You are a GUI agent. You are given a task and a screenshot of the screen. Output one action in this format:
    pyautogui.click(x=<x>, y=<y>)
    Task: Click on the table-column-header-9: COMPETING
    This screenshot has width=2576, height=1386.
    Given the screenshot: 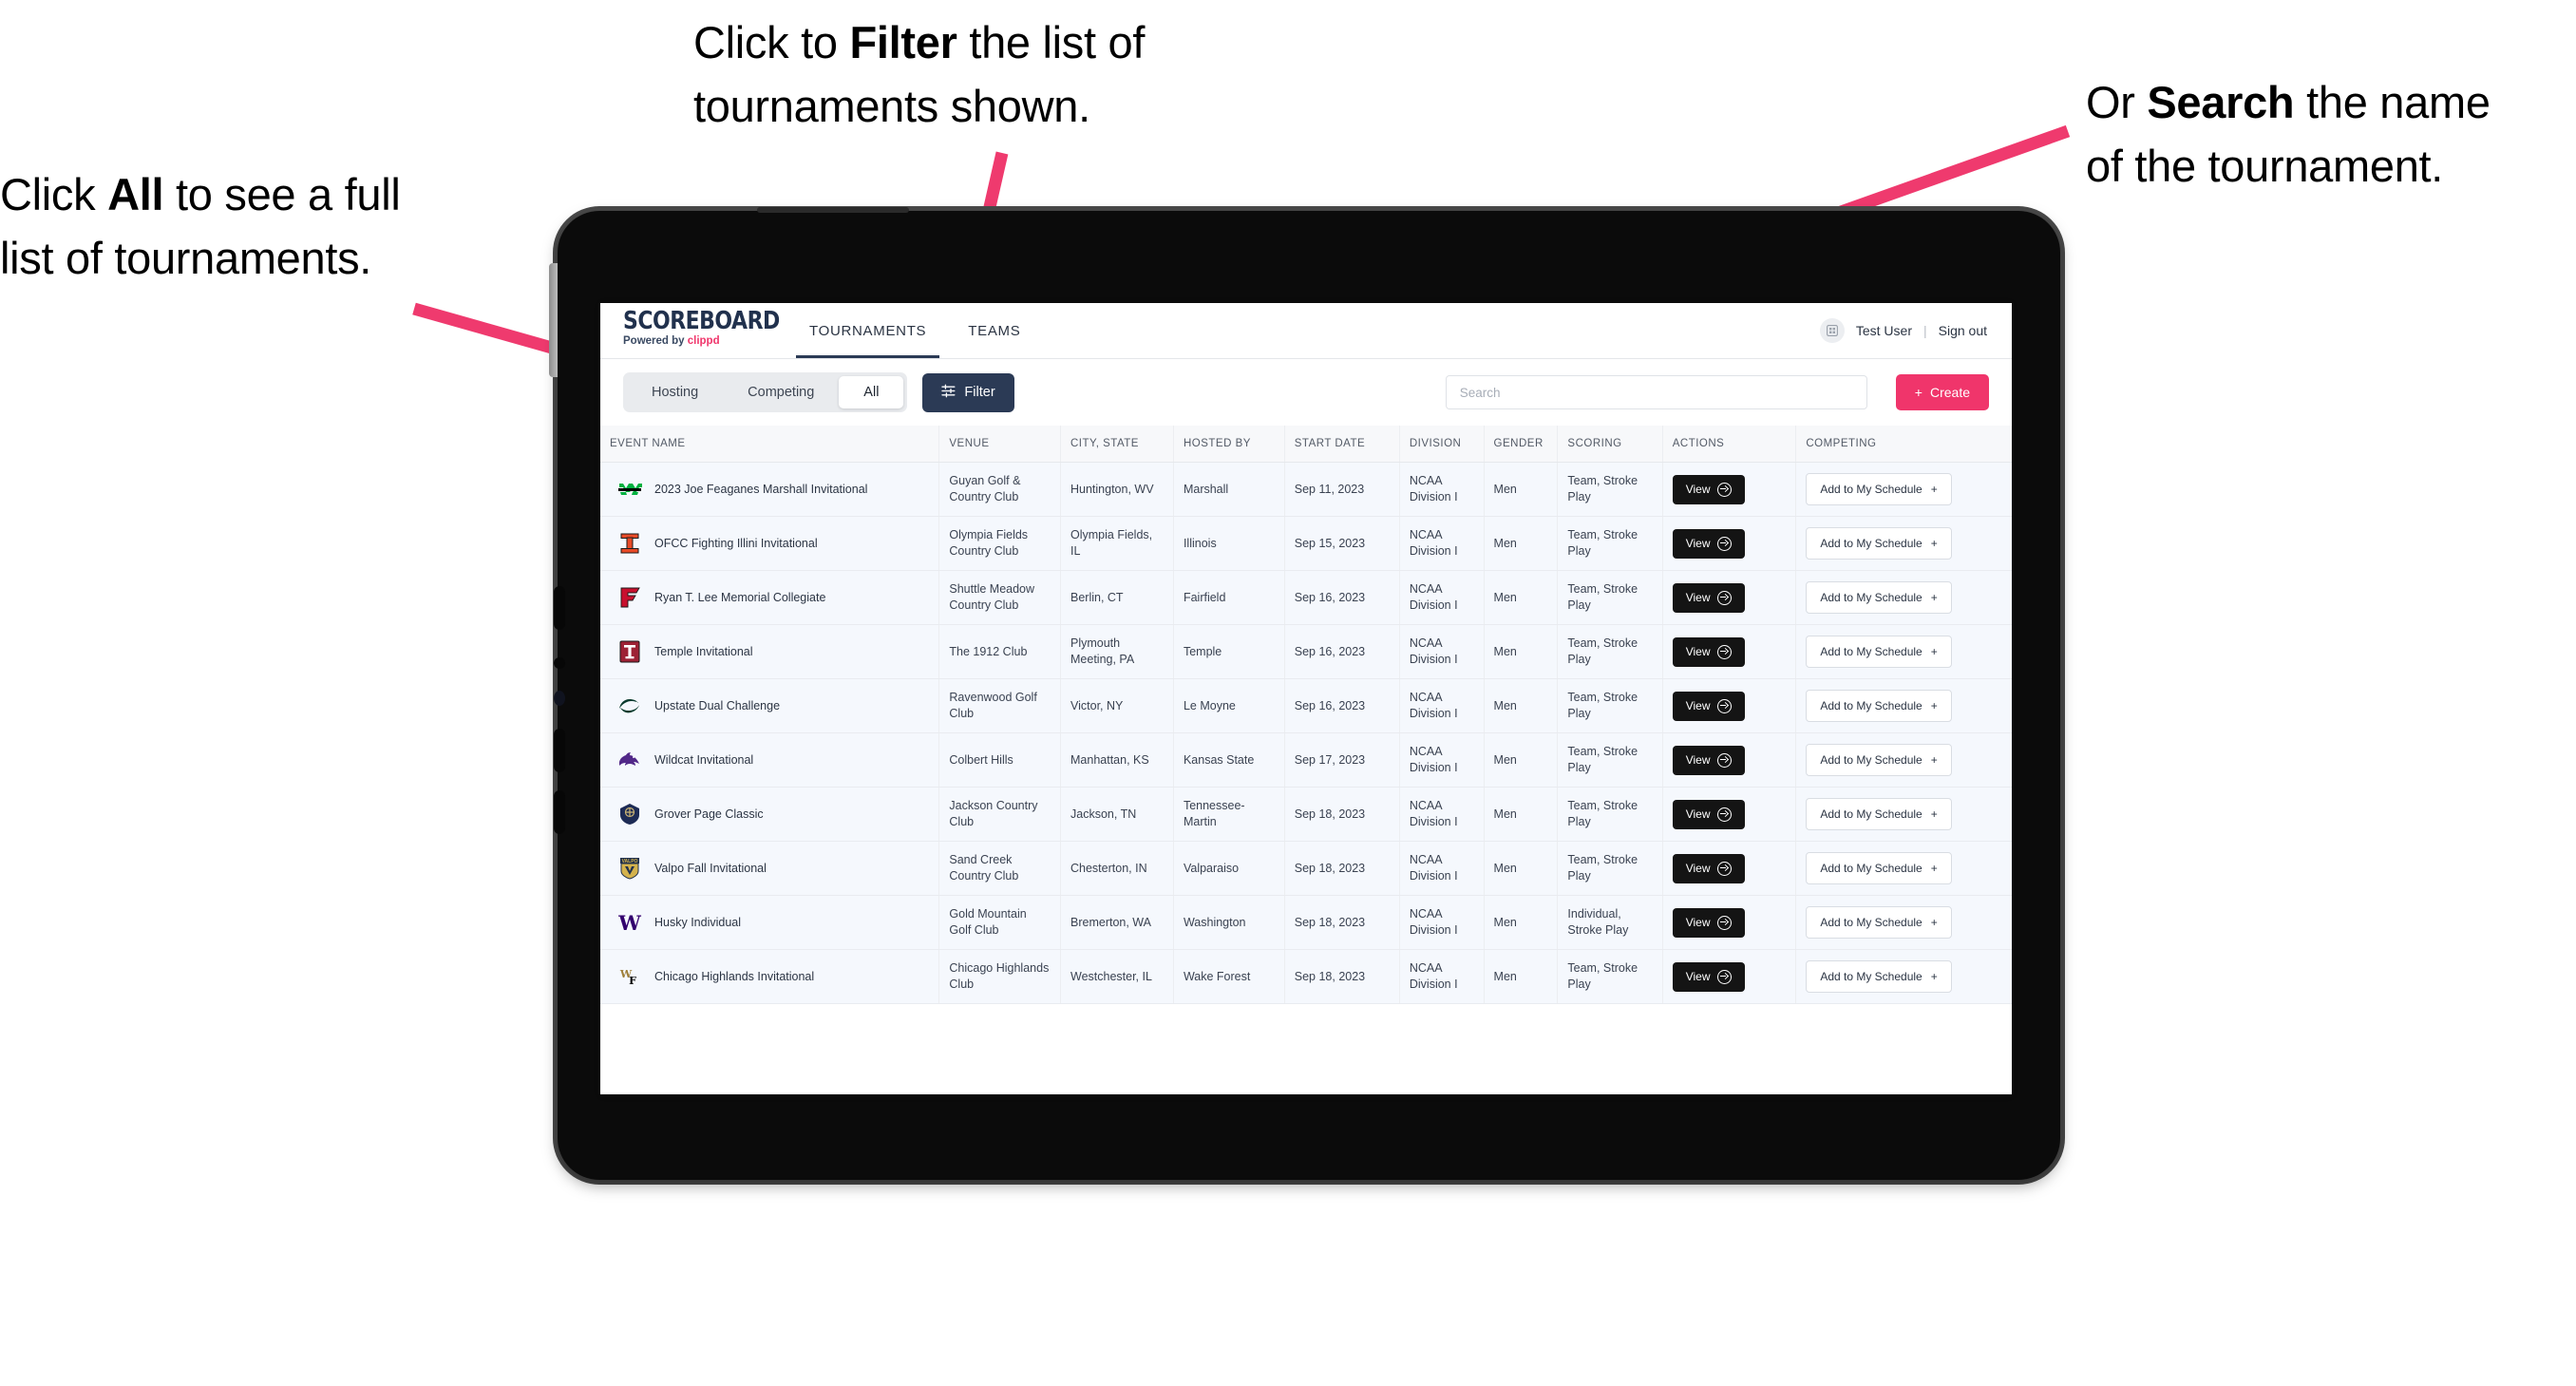 What is the action you would take?
    pyautogui.click(x=1903, y=444)
    